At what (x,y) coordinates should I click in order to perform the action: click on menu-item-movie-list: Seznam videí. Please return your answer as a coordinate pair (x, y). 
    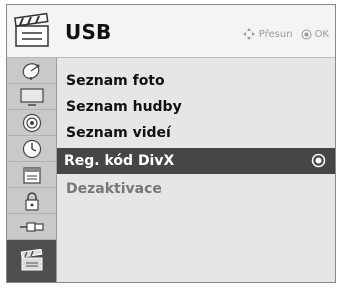
    Looking at the image, I should click on (196, 133).